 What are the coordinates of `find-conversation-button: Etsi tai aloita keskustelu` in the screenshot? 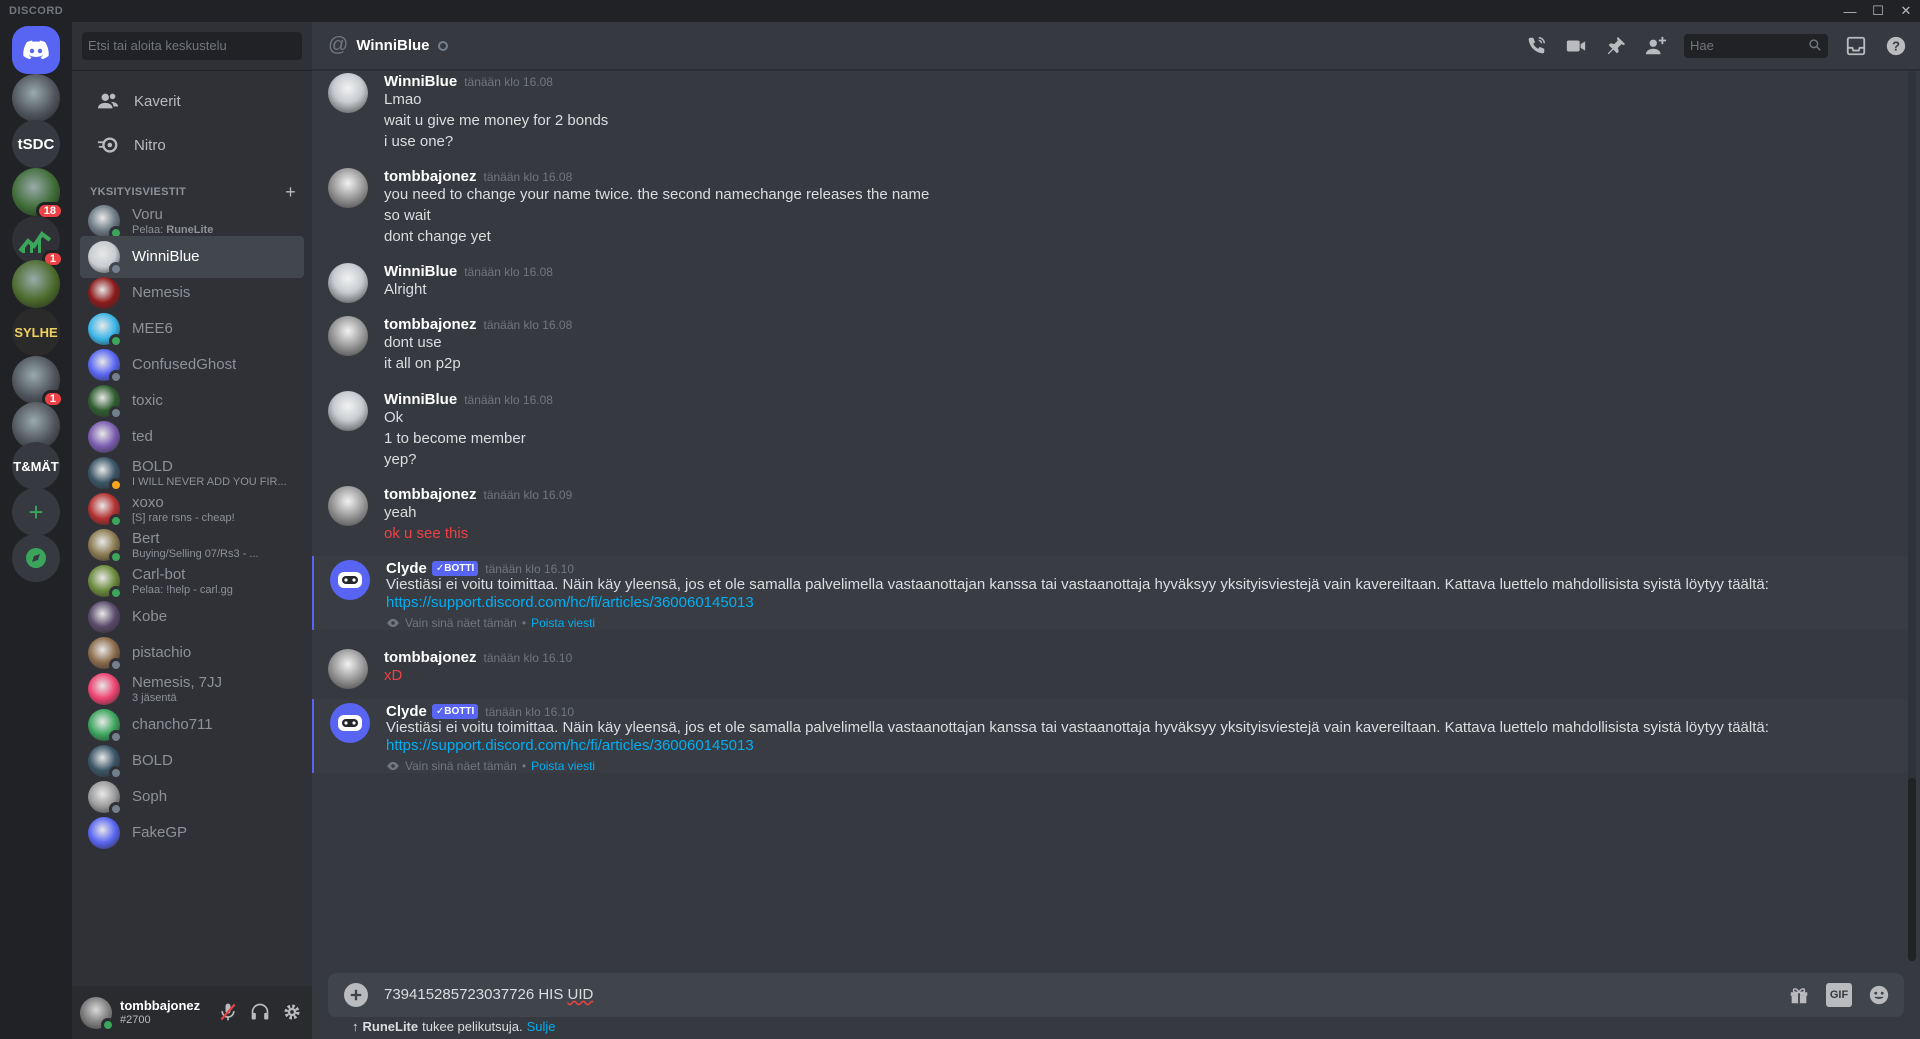 It's located at (192, 46).